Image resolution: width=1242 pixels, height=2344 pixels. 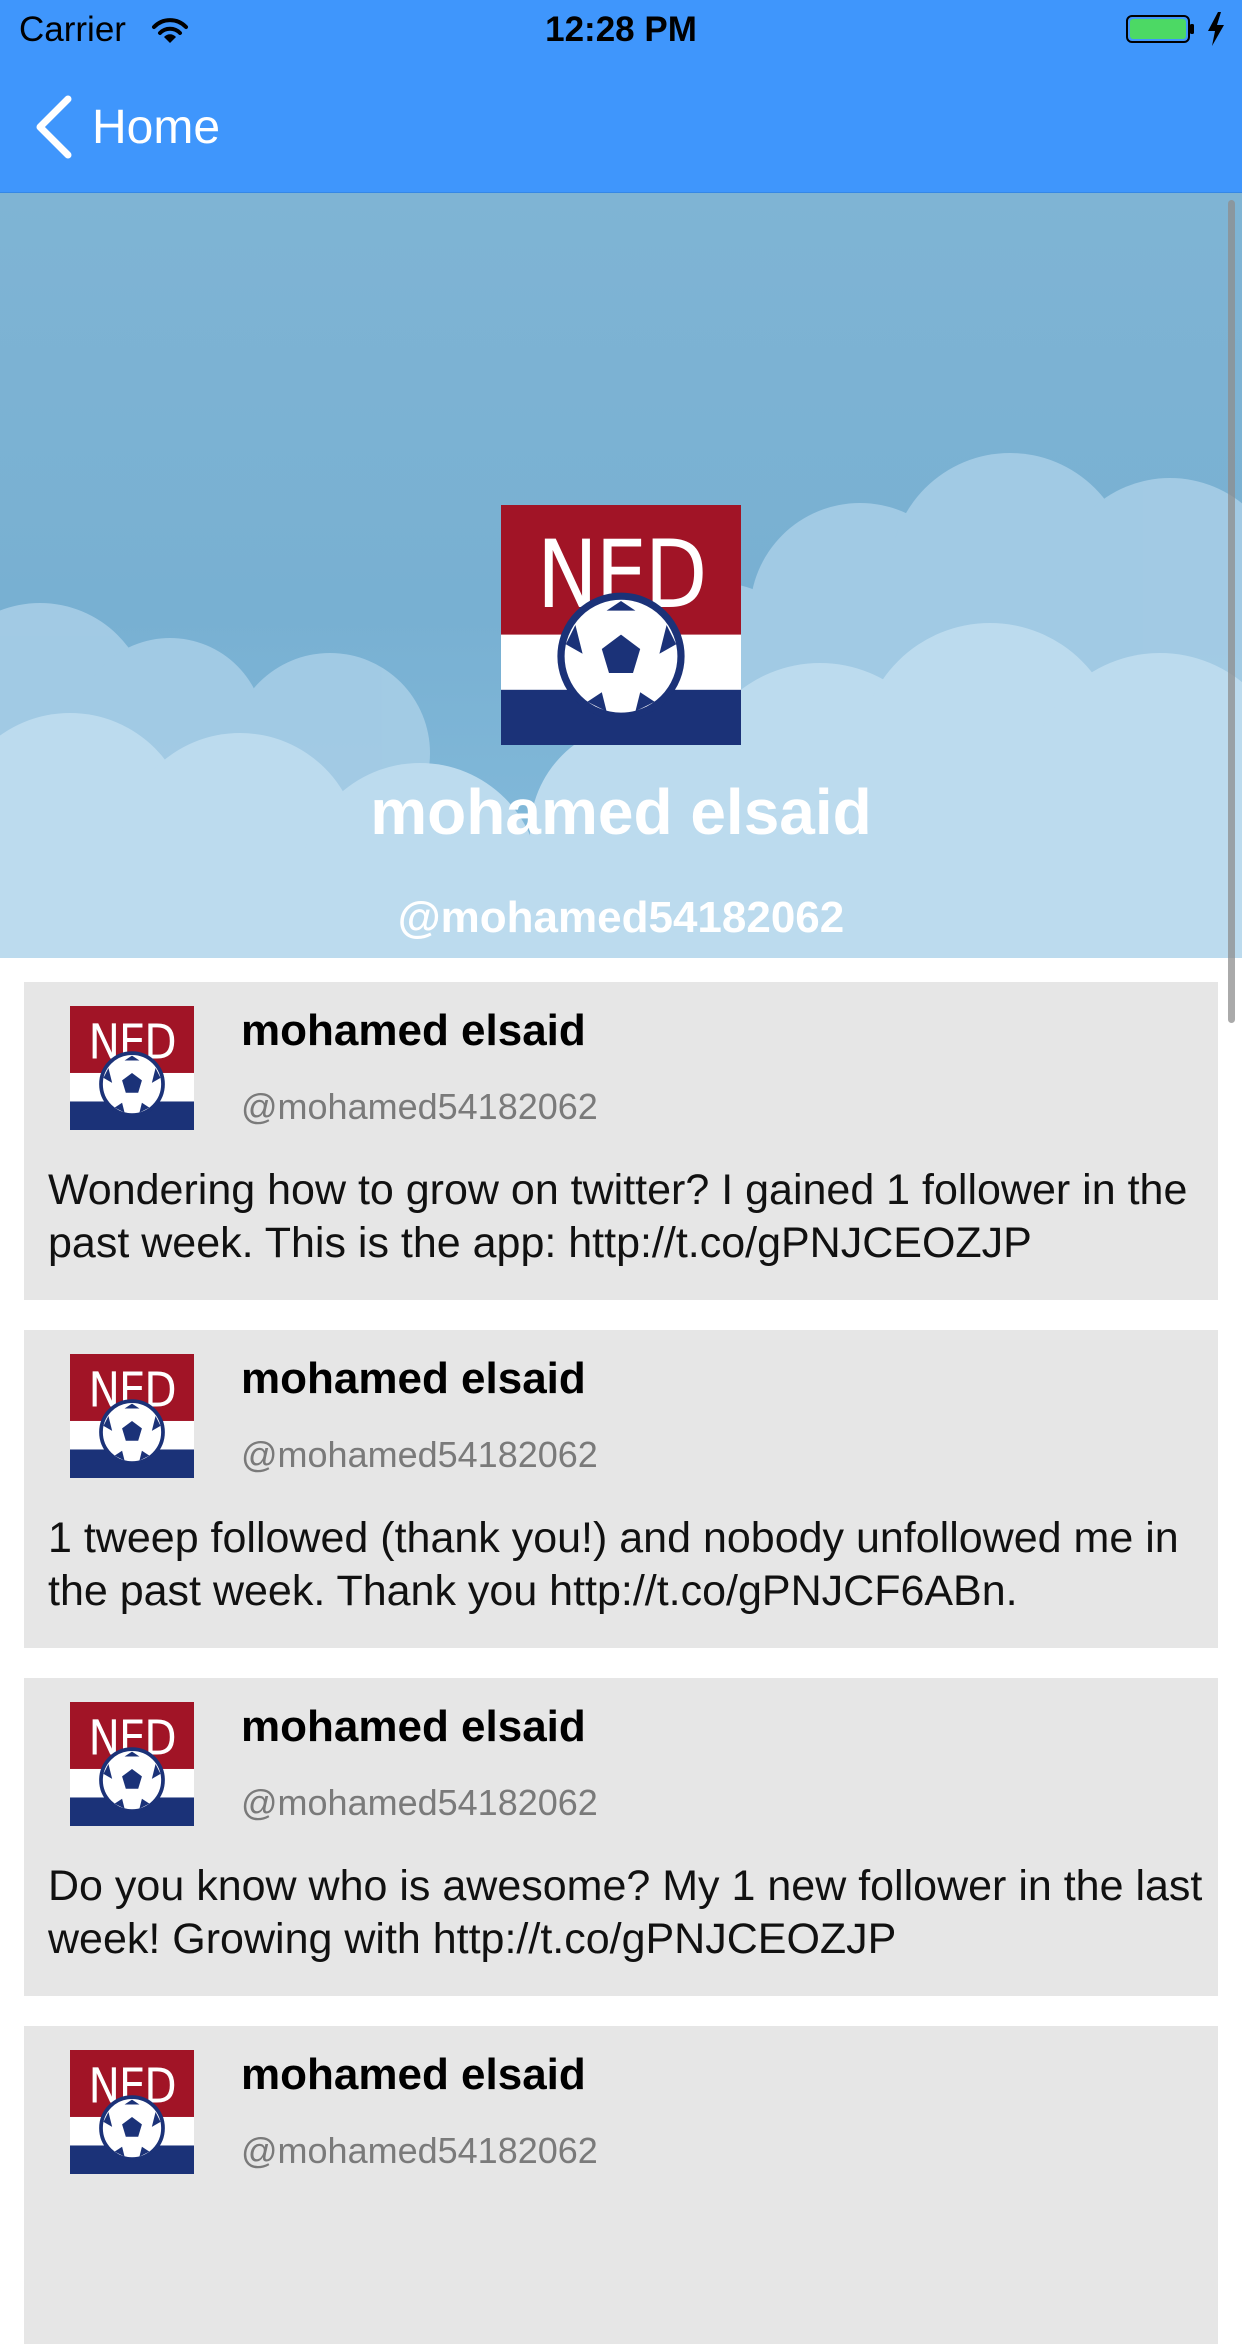 What do you see at coordinates (1216, 29) in the screenshot?
I see `charging-bolt-icon` at bounding box center [1216, 29].